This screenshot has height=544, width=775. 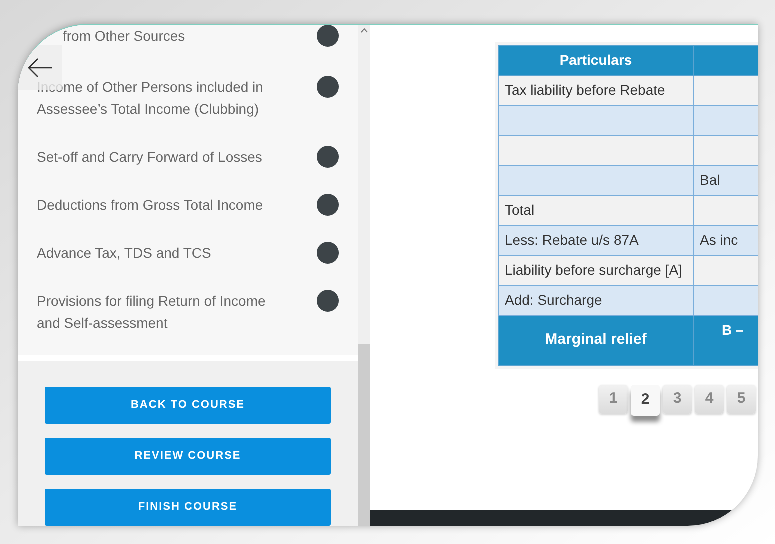 I want to click on module-link: Advance Tax, TDS and TCS, so click(x=162, y=253).